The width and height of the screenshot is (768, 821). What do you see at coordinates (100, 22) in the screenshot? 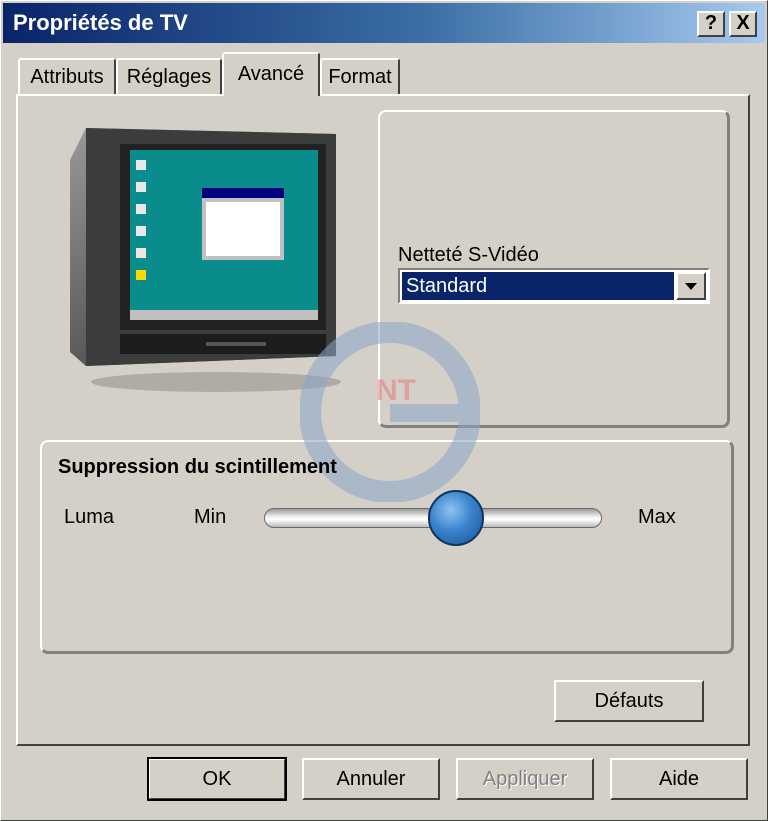
I see `window-title: Propriétés de TV` at bounding box center [100, 22].